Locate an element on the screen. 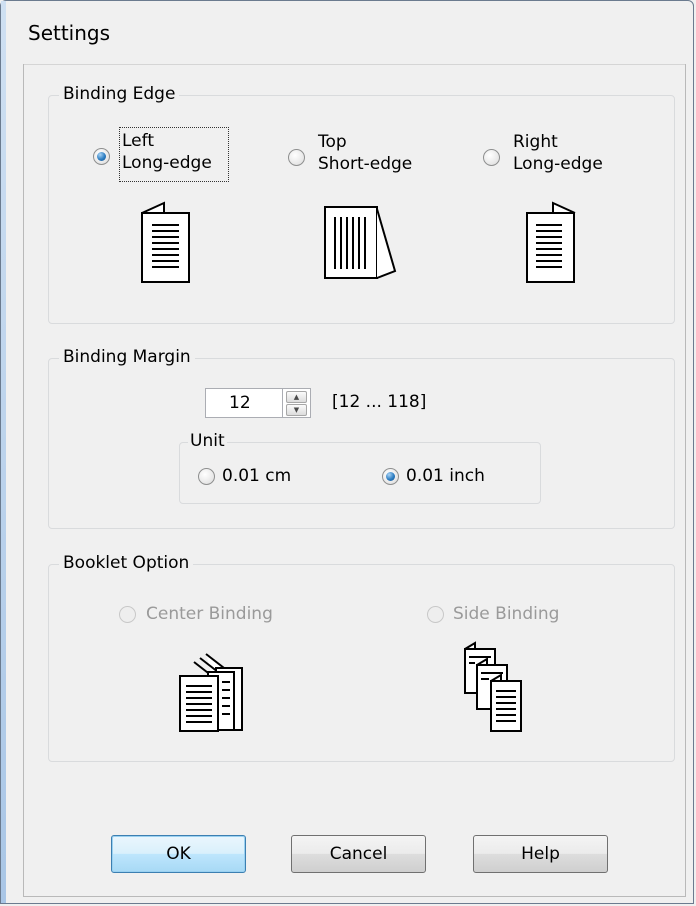 Image resolution: width=696 pixels, height=906 pixels. right-long-edge-label: Right Long-edge is located at coordinates (558, 153).